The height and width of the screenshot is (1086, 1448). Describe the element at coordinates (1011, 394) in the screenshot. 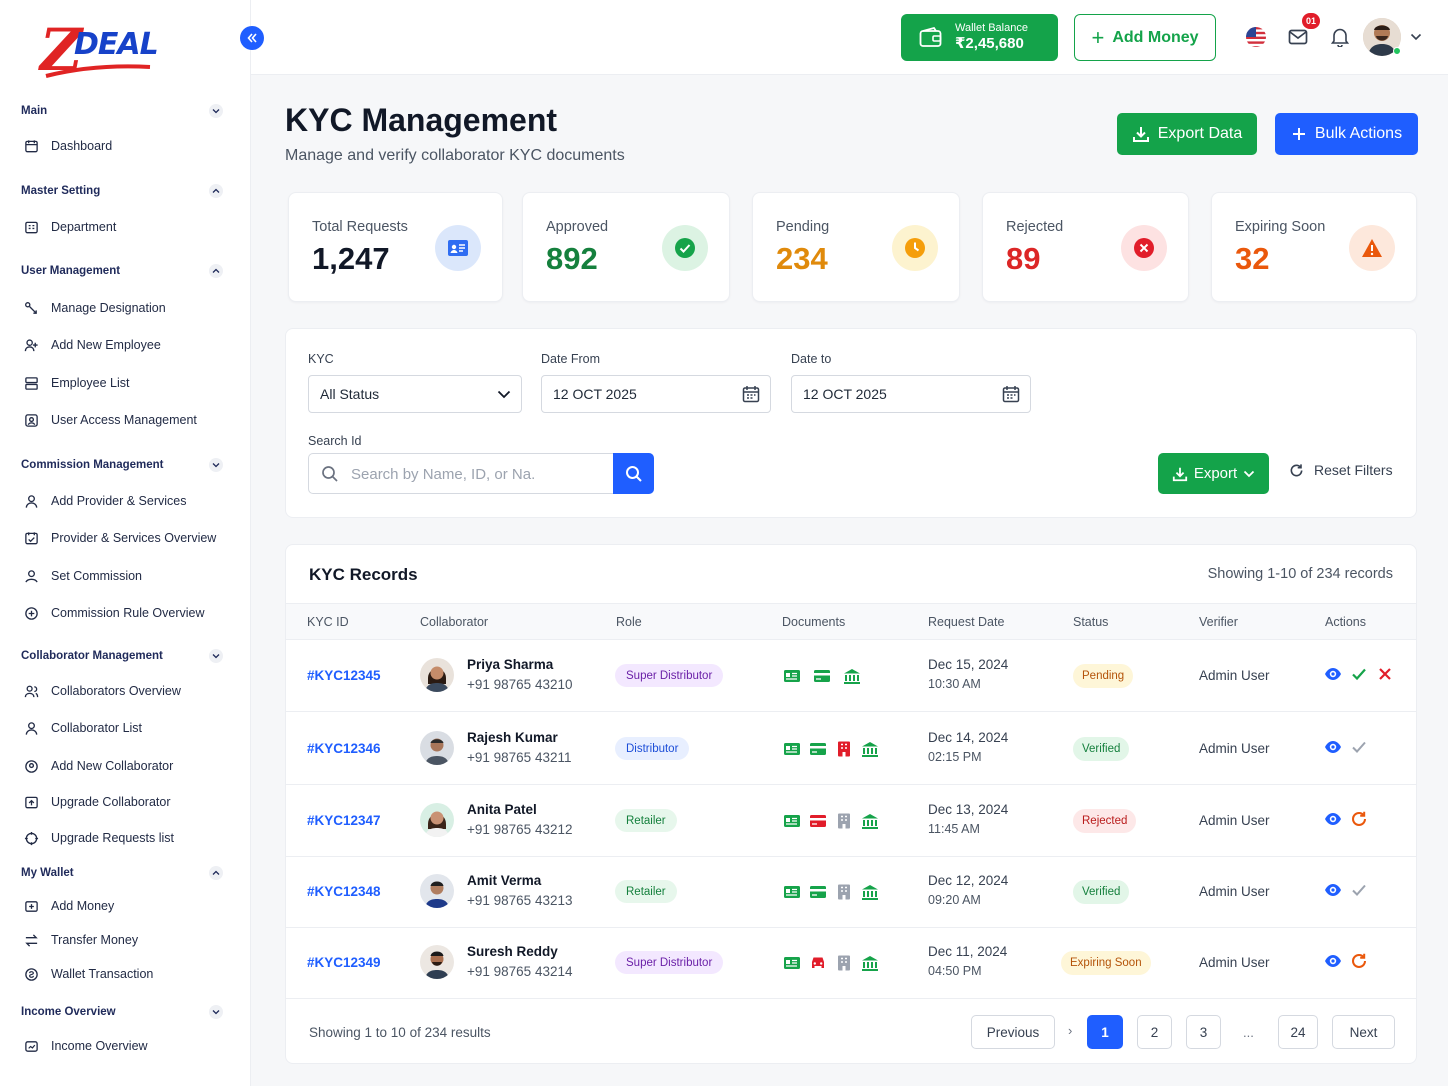

I see `calendar-icon` at that location.